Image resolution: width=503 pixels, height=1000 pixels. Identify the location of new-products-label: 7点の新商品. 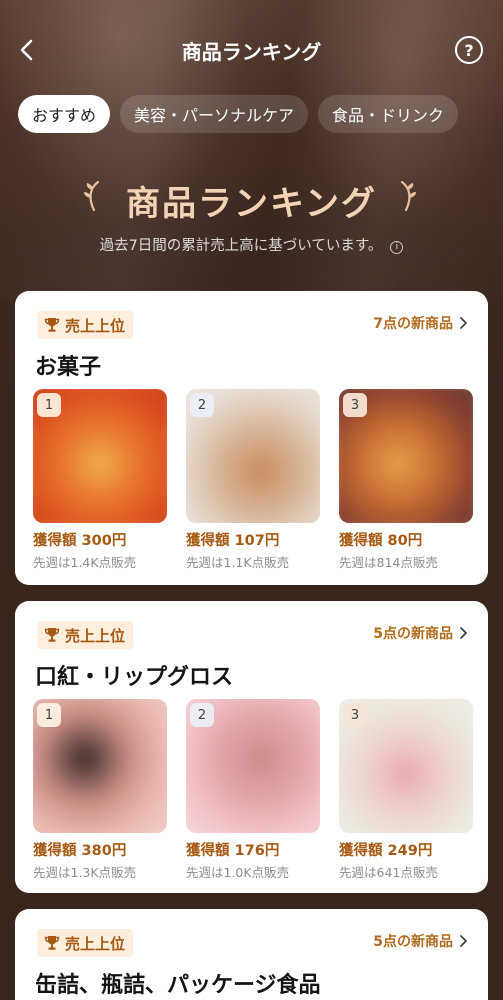
(413, 324).